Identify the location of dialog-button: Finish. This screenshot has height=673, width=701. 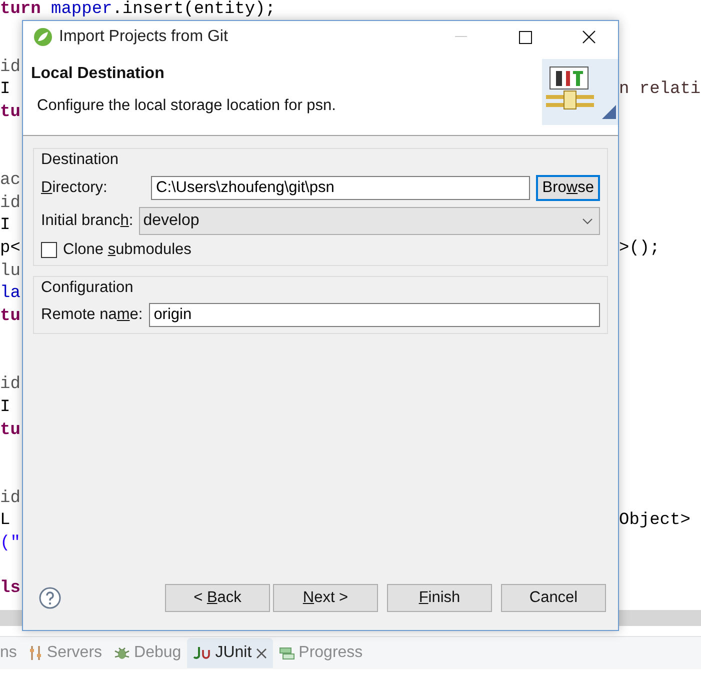
(439, 598).